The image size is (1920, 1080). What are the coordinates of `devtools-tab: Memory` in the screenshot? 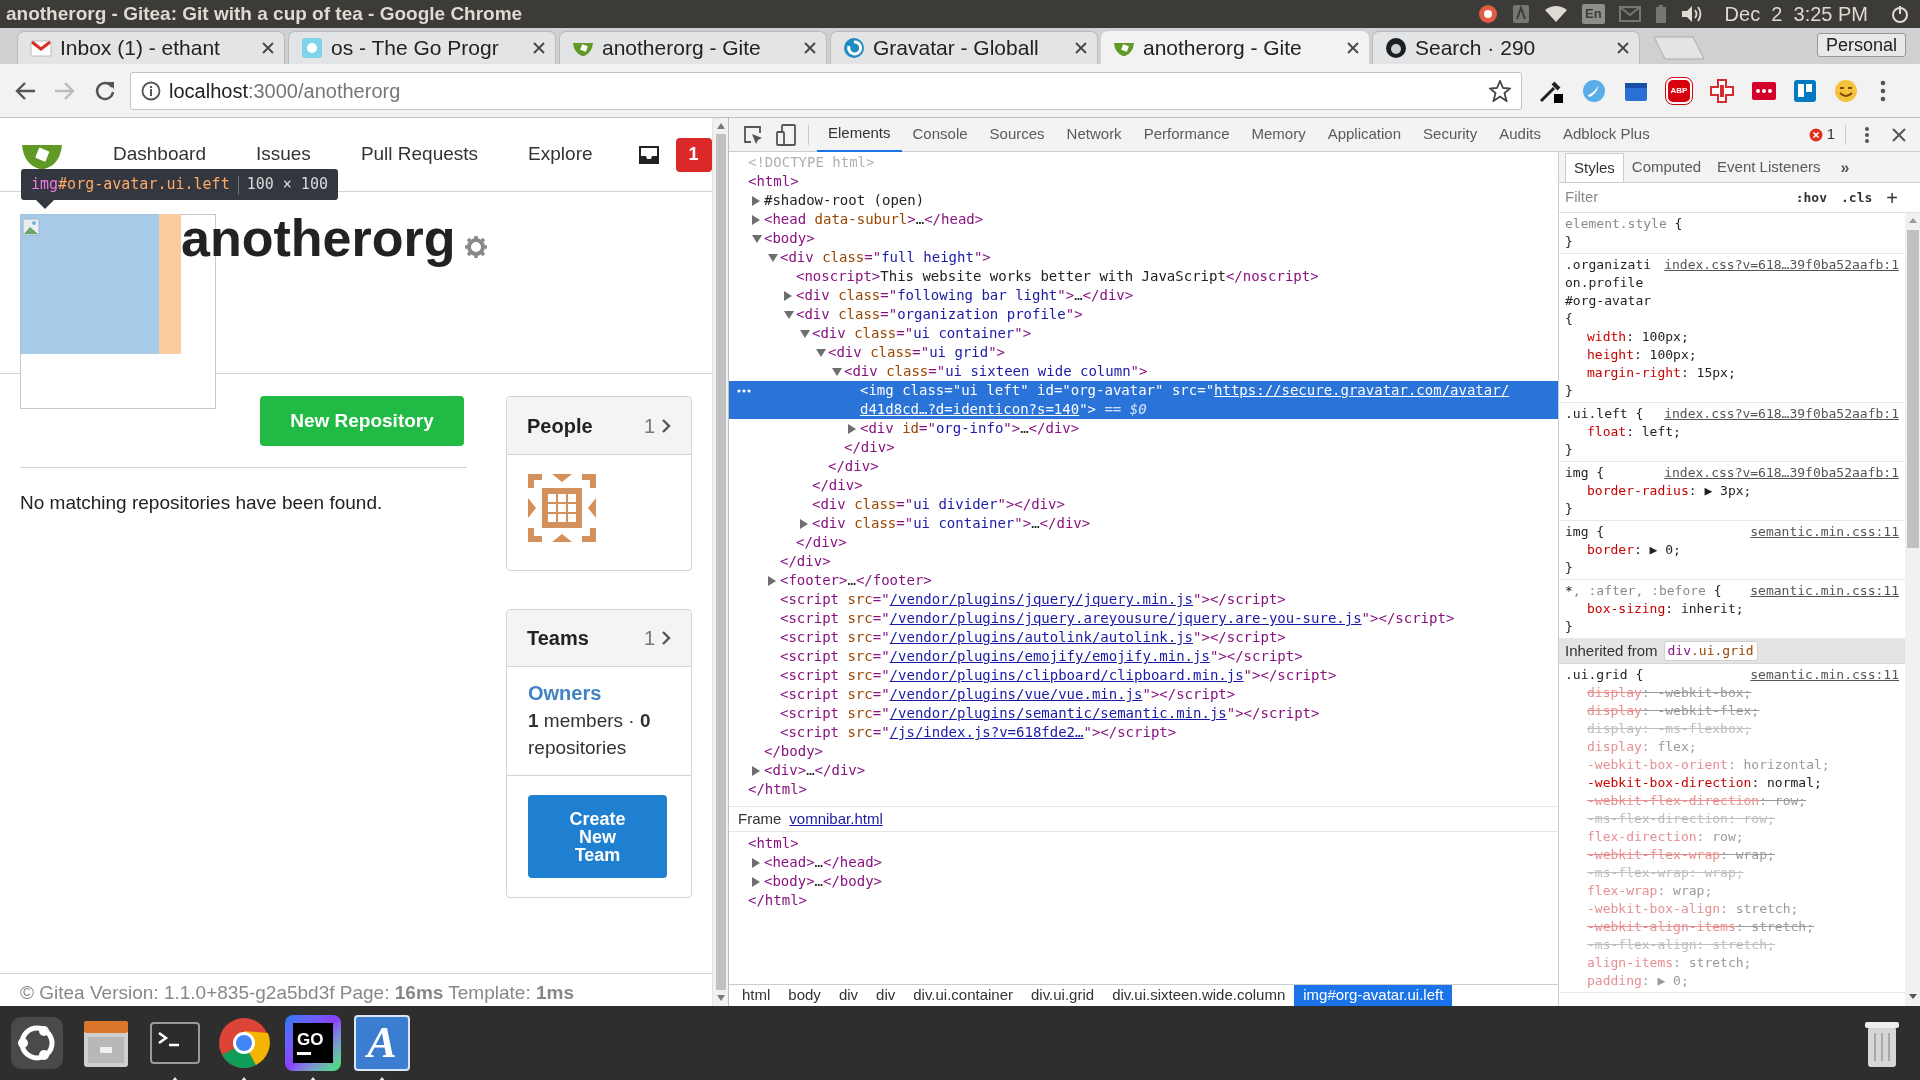 It's located at (1278, 134).